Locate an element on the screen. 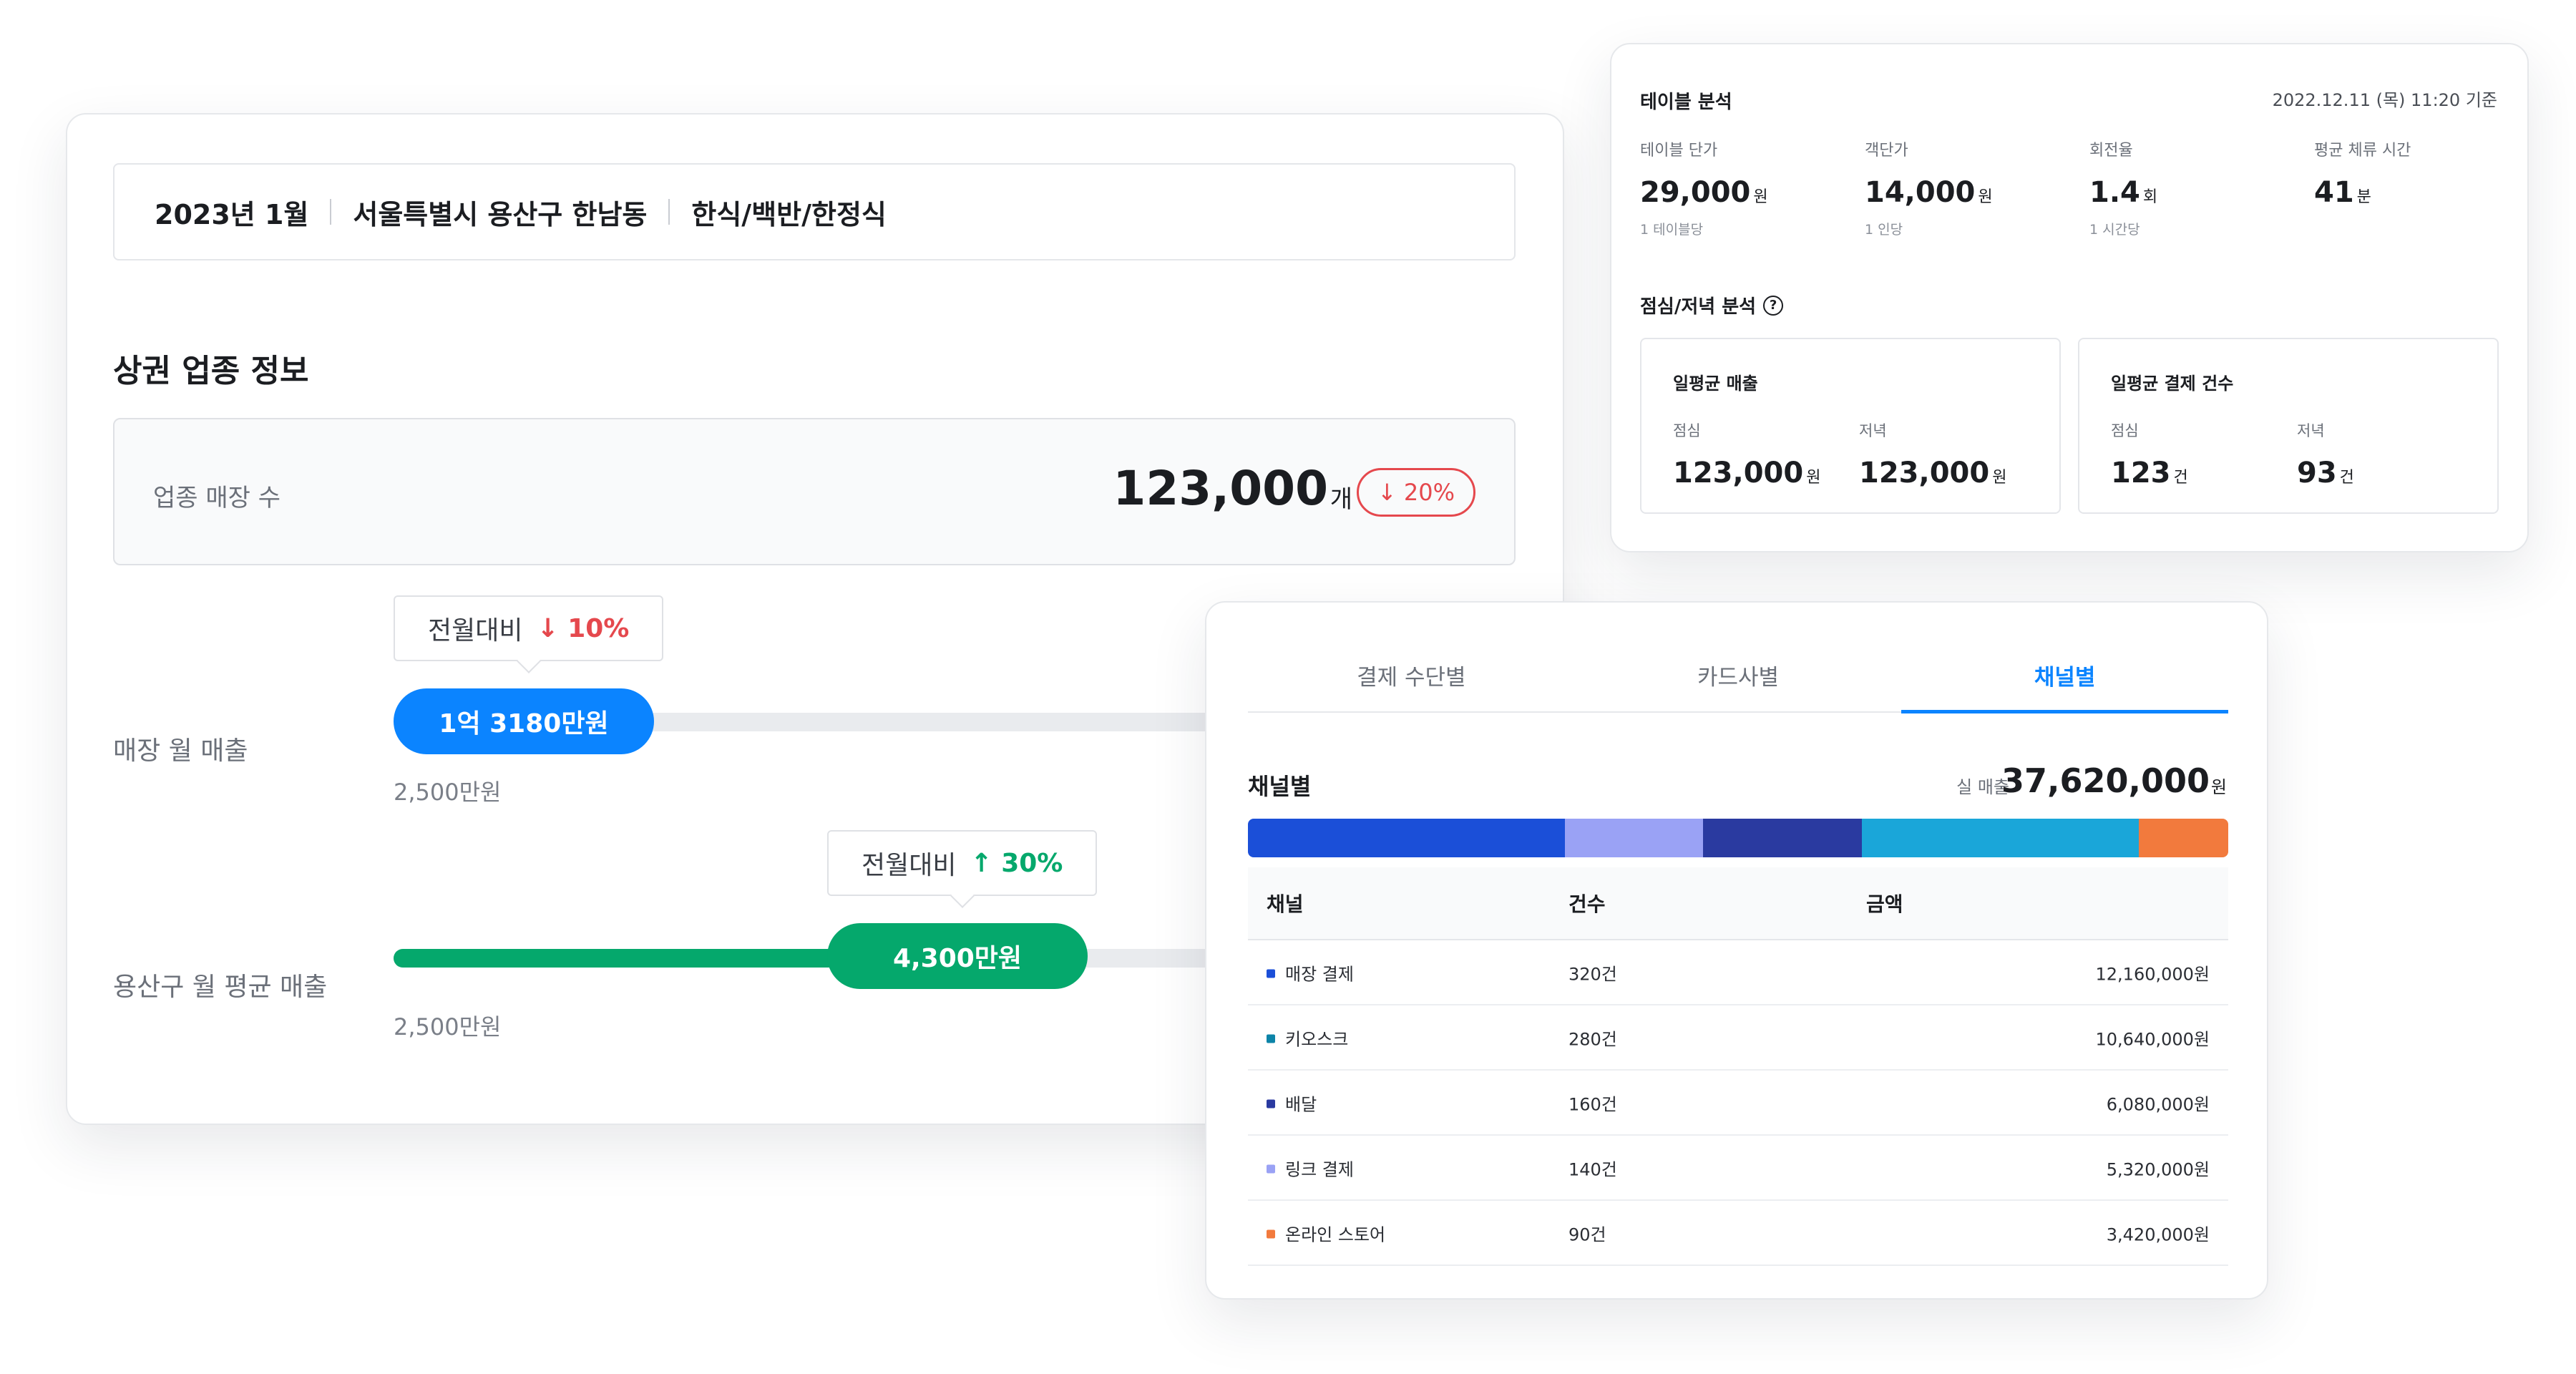 The width and height of the screenshot is (2576, 1374). compare-value: 30% is located at coordinates (1032, 863).